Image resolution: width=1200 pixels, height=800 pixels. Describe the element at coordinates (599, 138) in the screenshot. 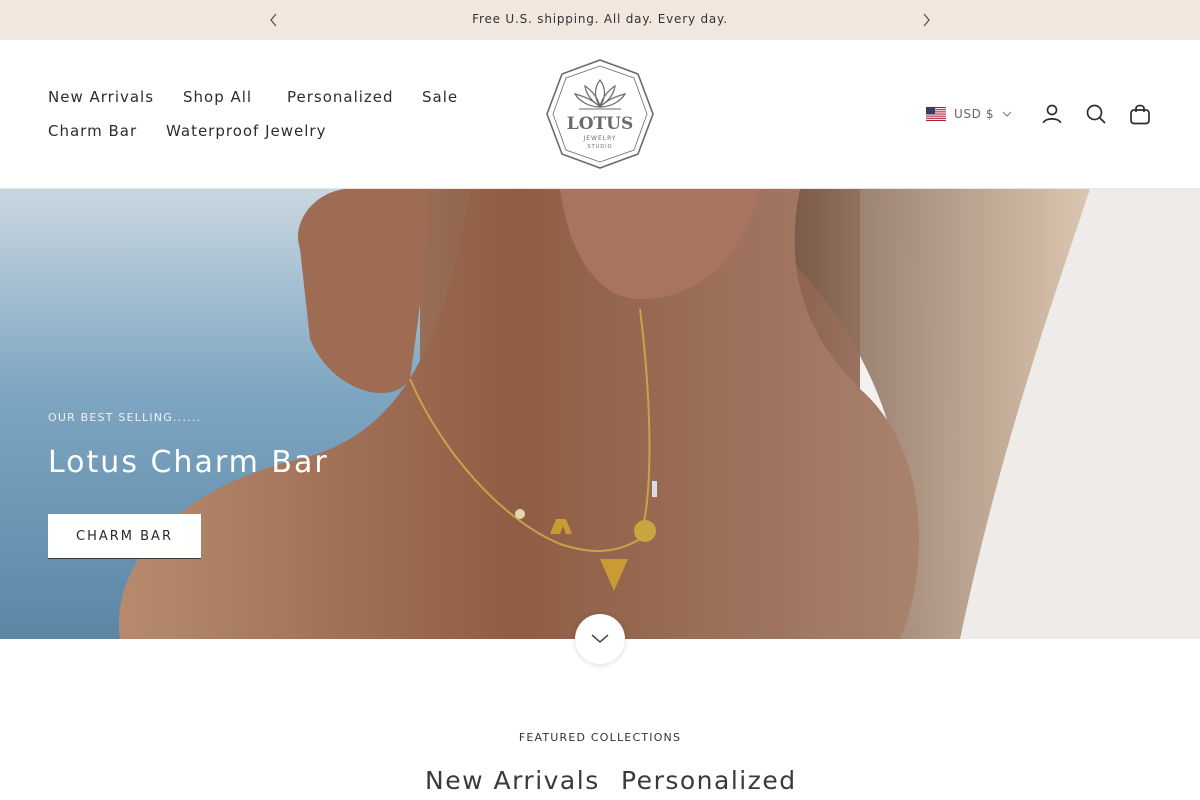

I see `logo-line-1: JEWELRY` at that location.